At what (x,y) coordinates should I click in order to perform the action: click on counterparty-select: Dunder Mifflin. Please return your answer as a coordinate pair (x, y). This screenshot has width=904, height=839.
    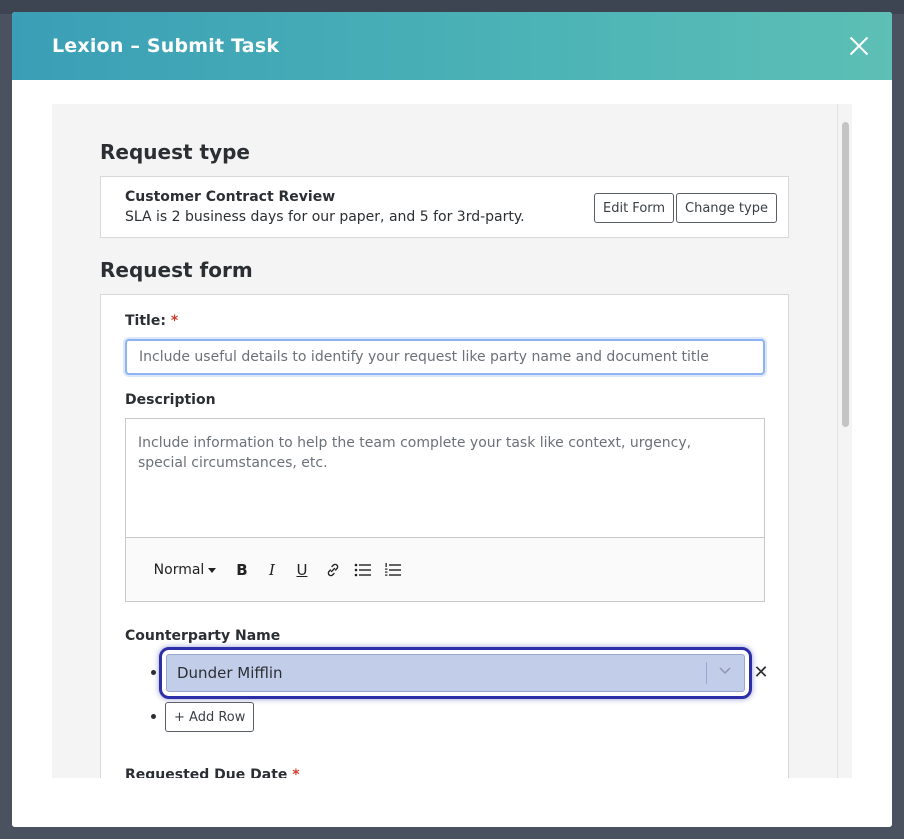
    Looking at the image, I should click on (455, 673).